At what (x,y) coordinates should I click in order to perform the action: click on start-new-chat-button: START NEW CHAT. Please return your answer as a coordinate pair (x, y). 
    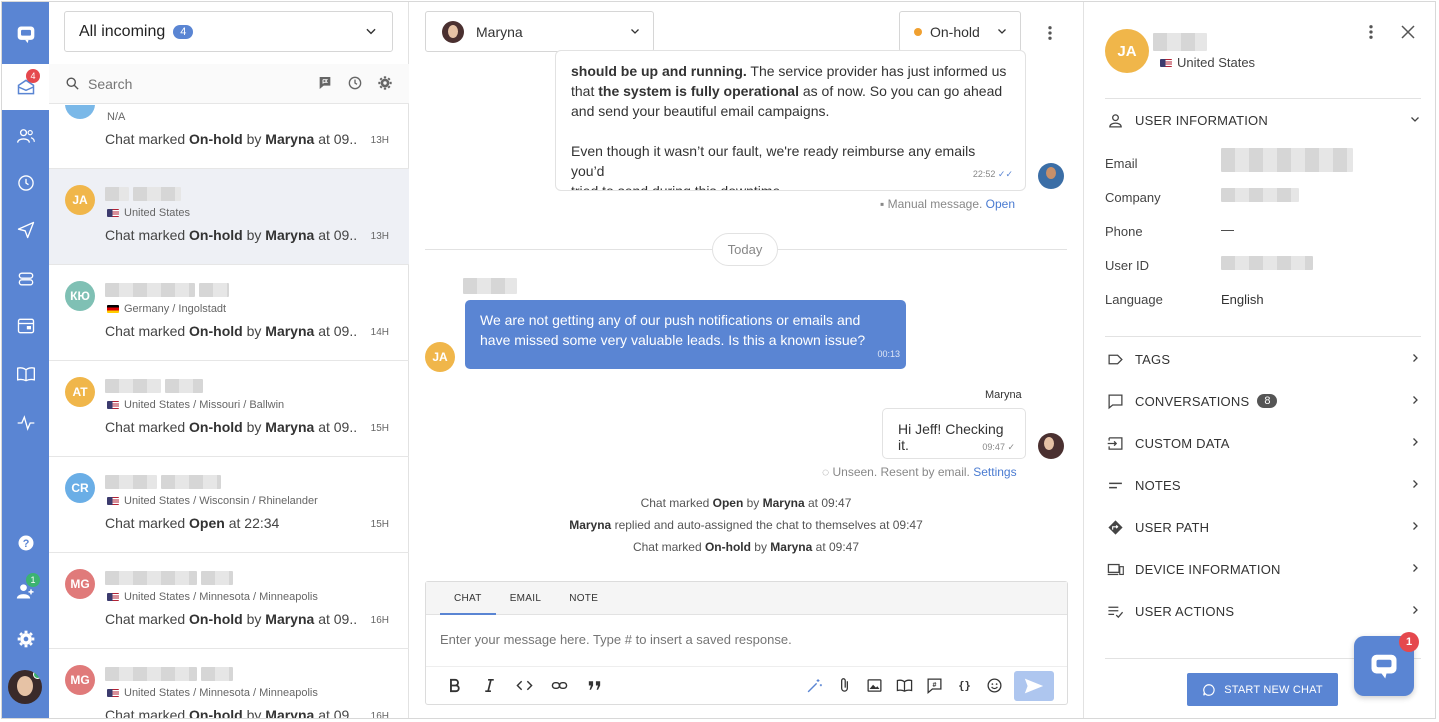
    Looking at the image, I should click on (1262, 689).